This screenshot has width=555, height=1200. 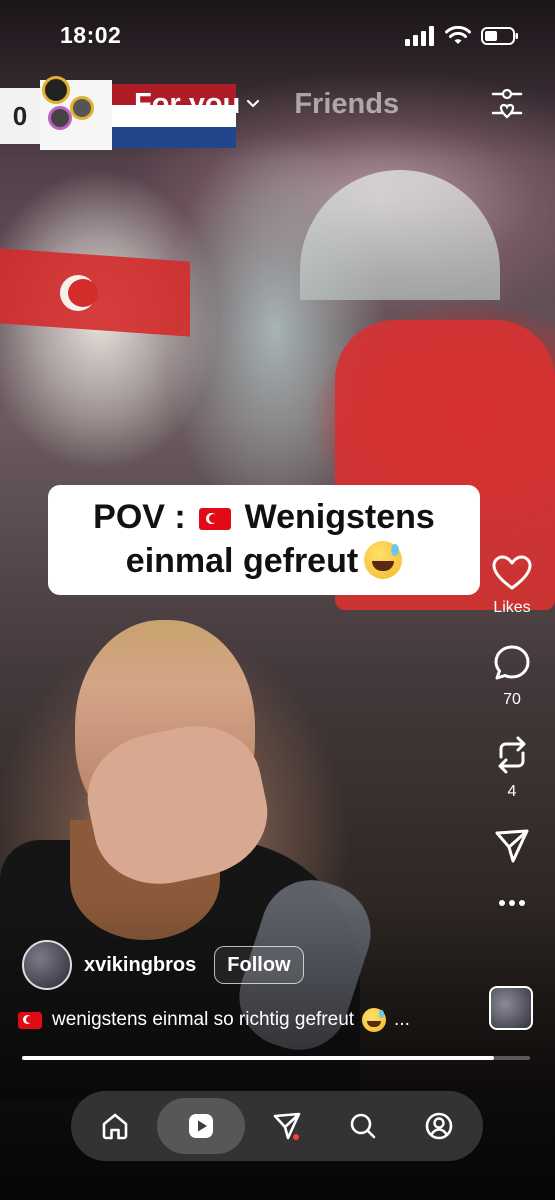 I want to click on video-progress-fill, so click(x=258, y=1058).